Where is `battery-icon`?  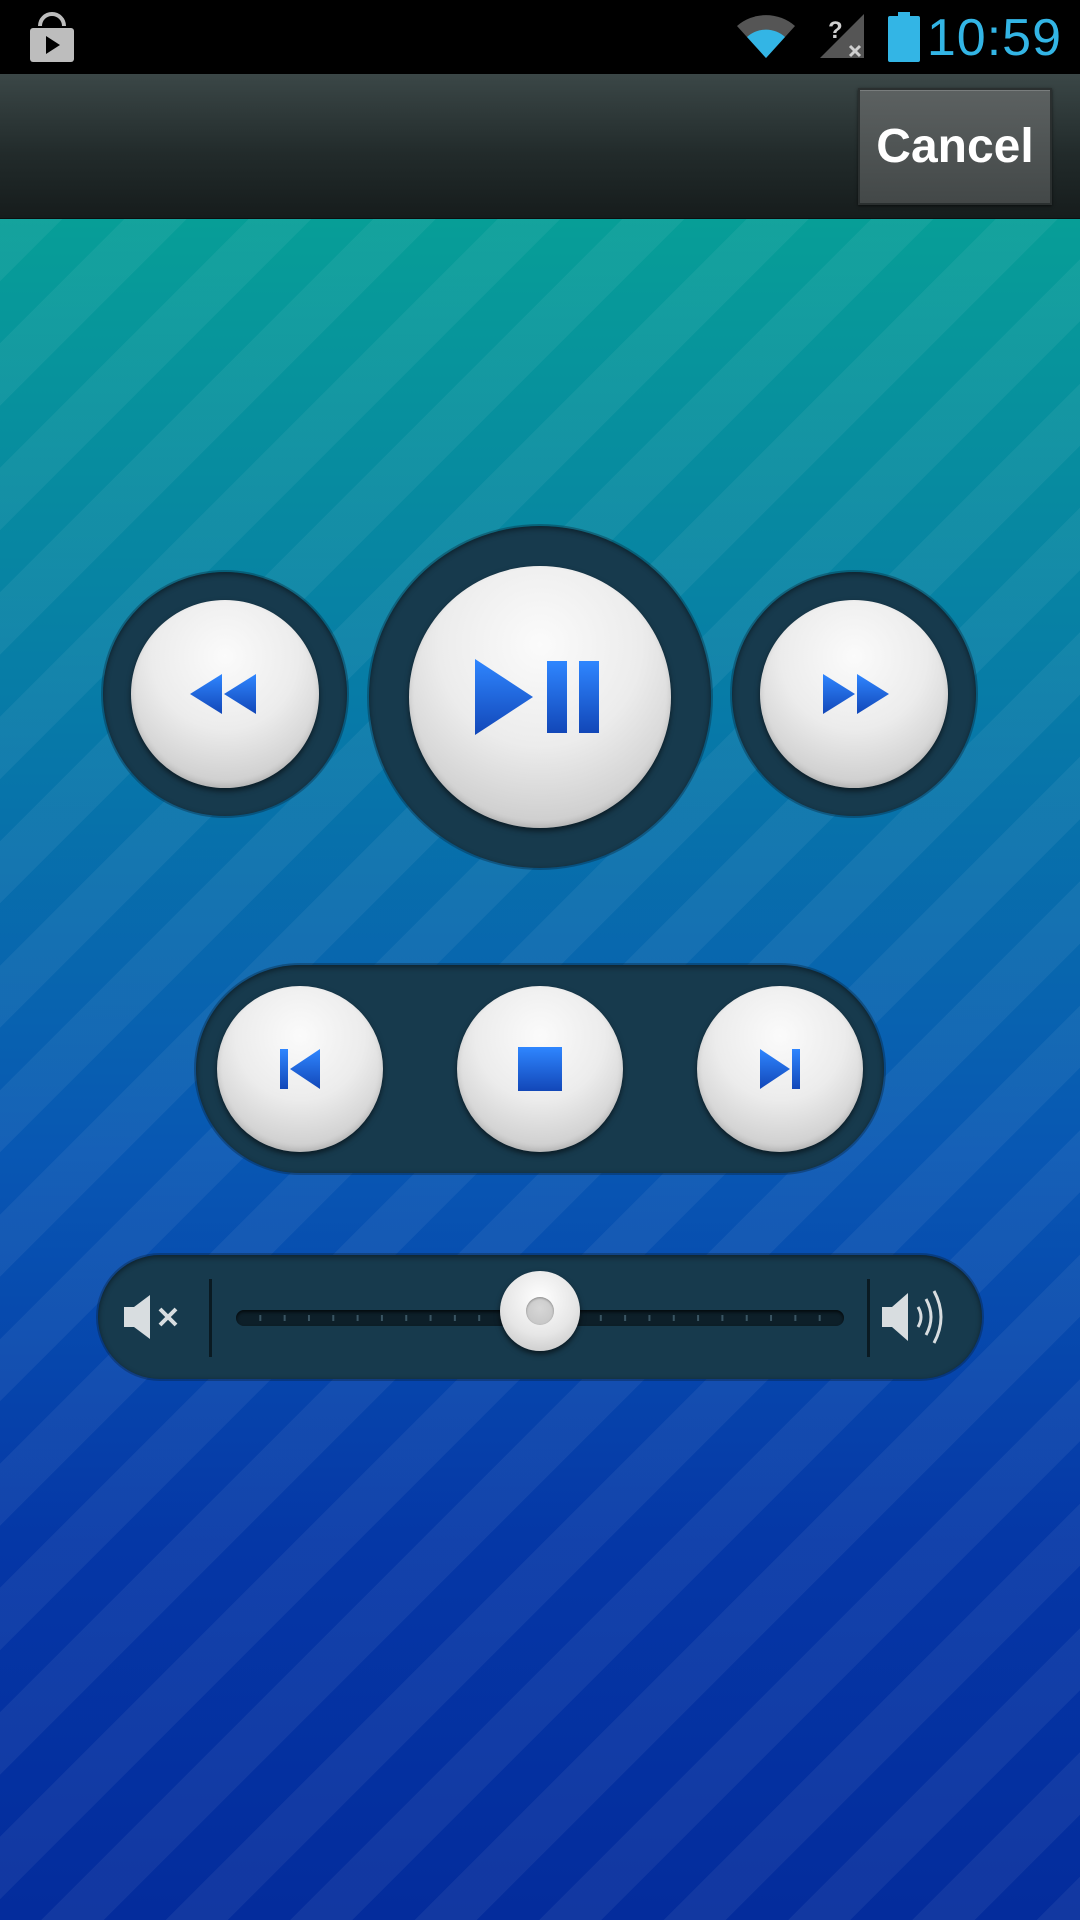 battery-icon is located at coordinates (904, 37).